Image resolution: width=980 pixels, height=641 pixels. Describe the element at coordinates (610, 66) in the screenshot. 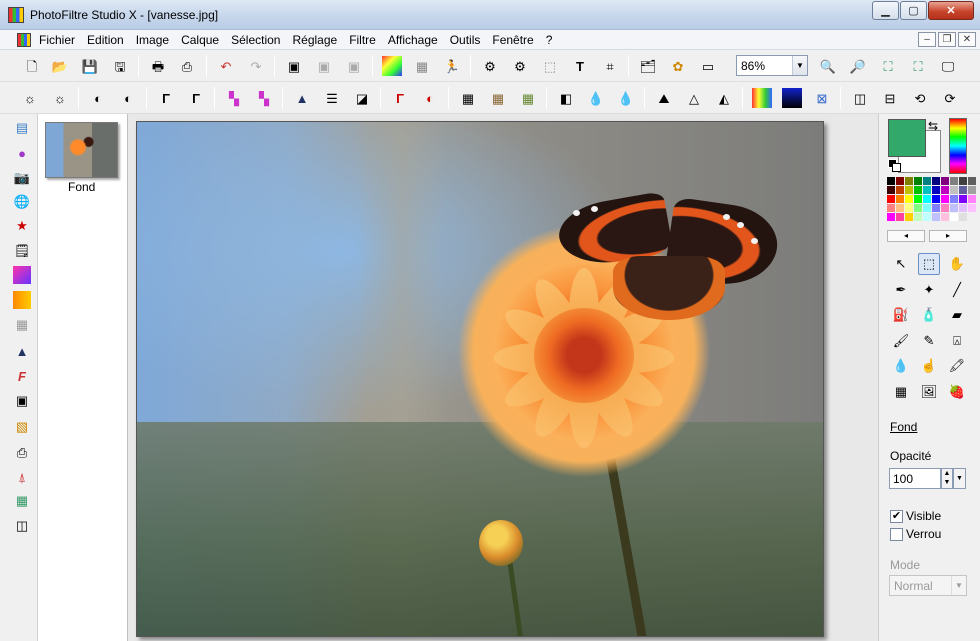

I see `crop-icon: ⌗` at that location.